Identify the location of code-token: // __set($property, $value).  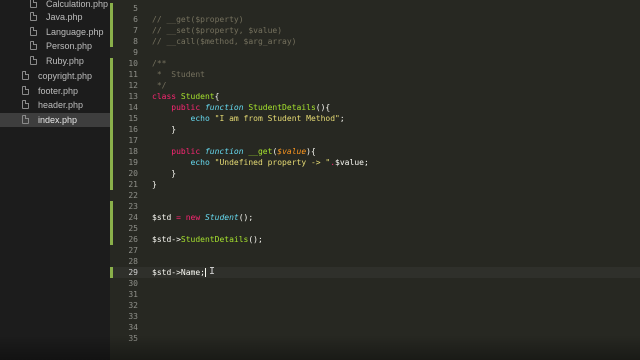
(217, 30).